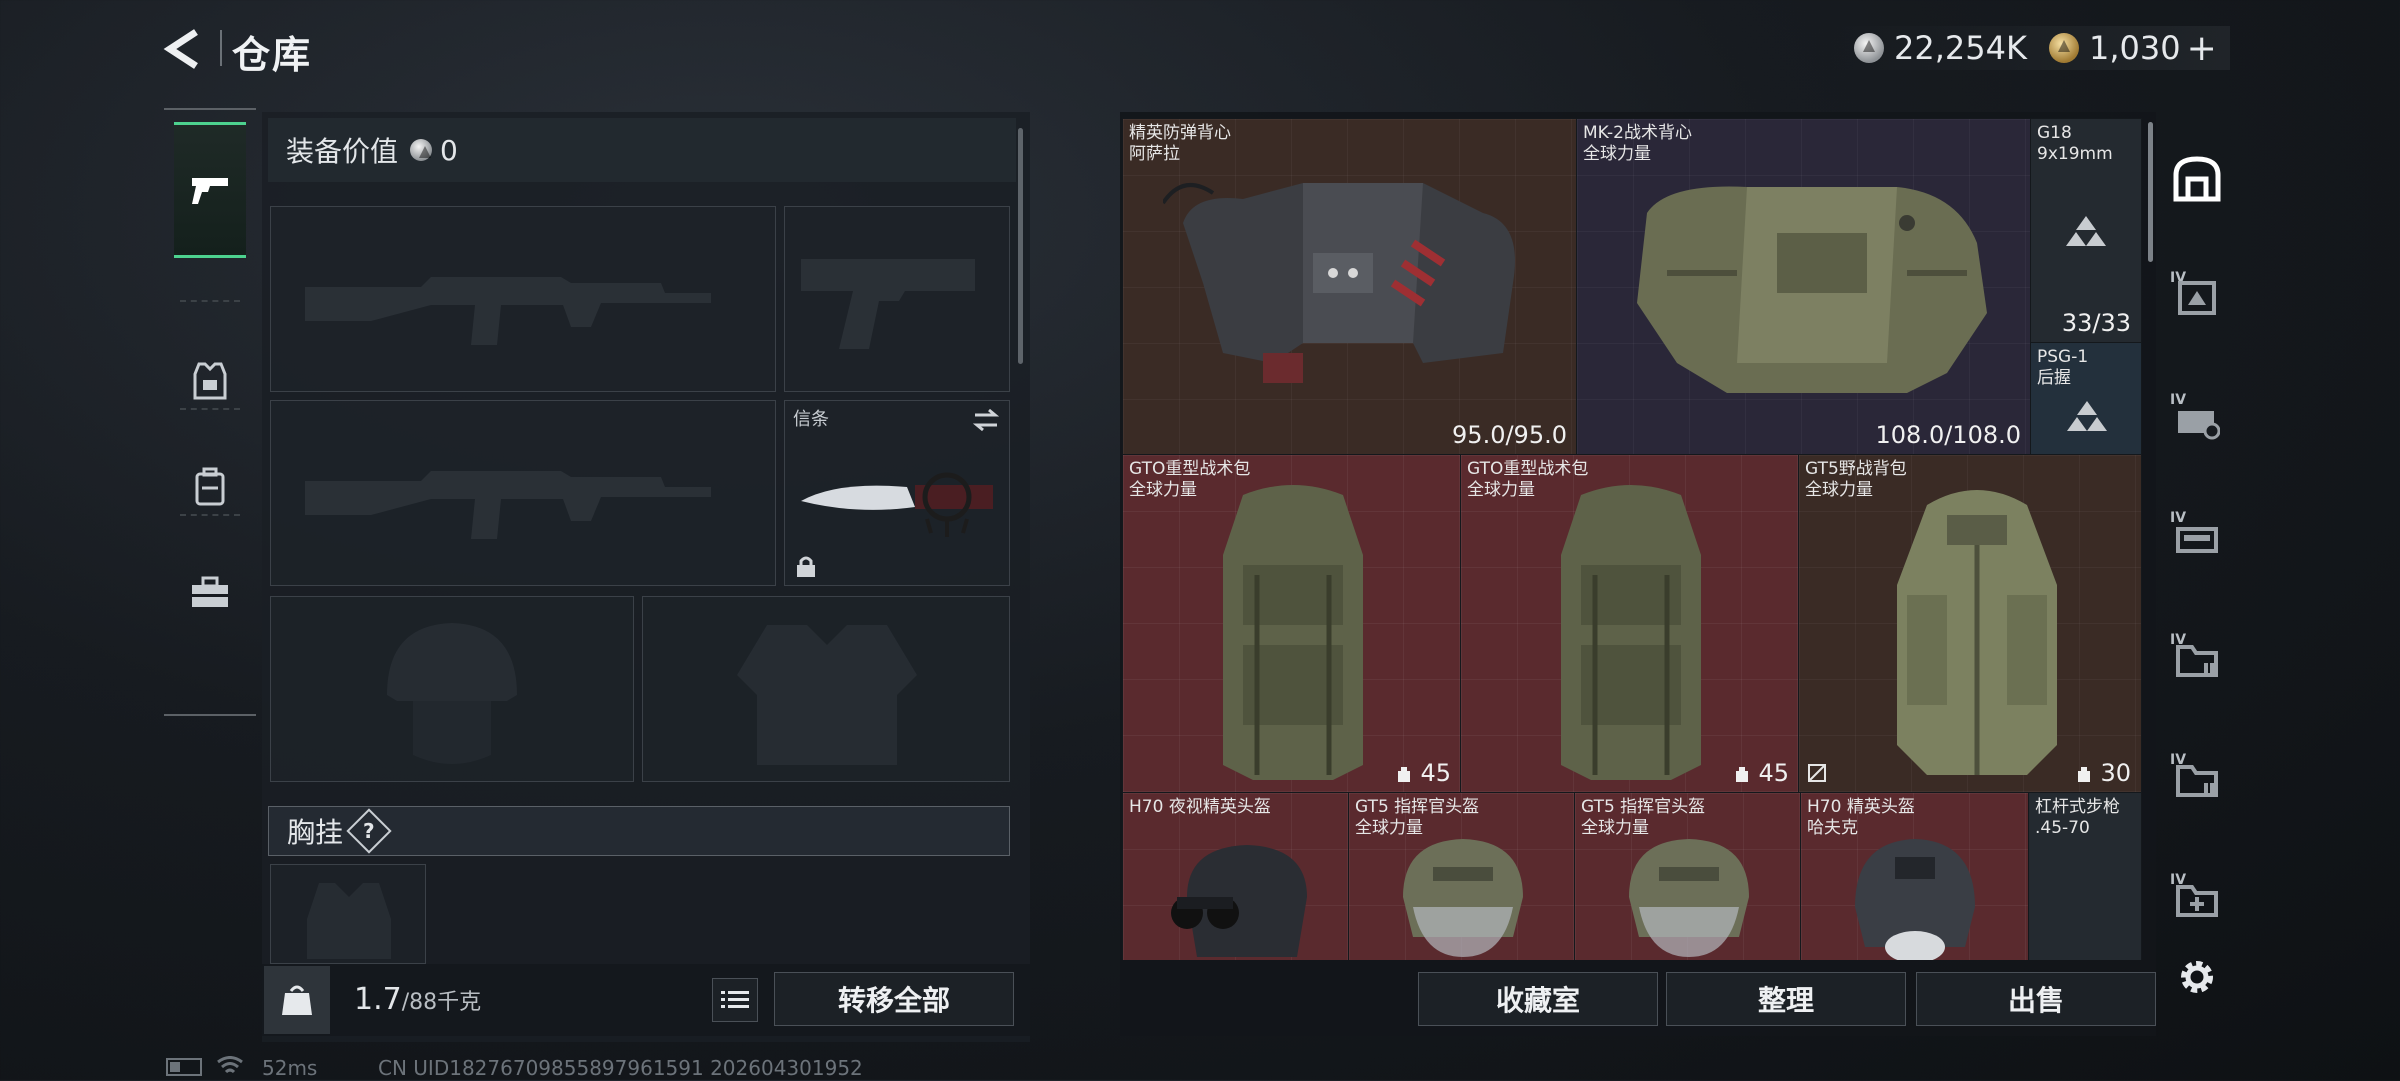  What do you see at coordinates (1786, 999) in the screenshot?
I see `sort-button: 整理` at bounding box center [1786, 999].